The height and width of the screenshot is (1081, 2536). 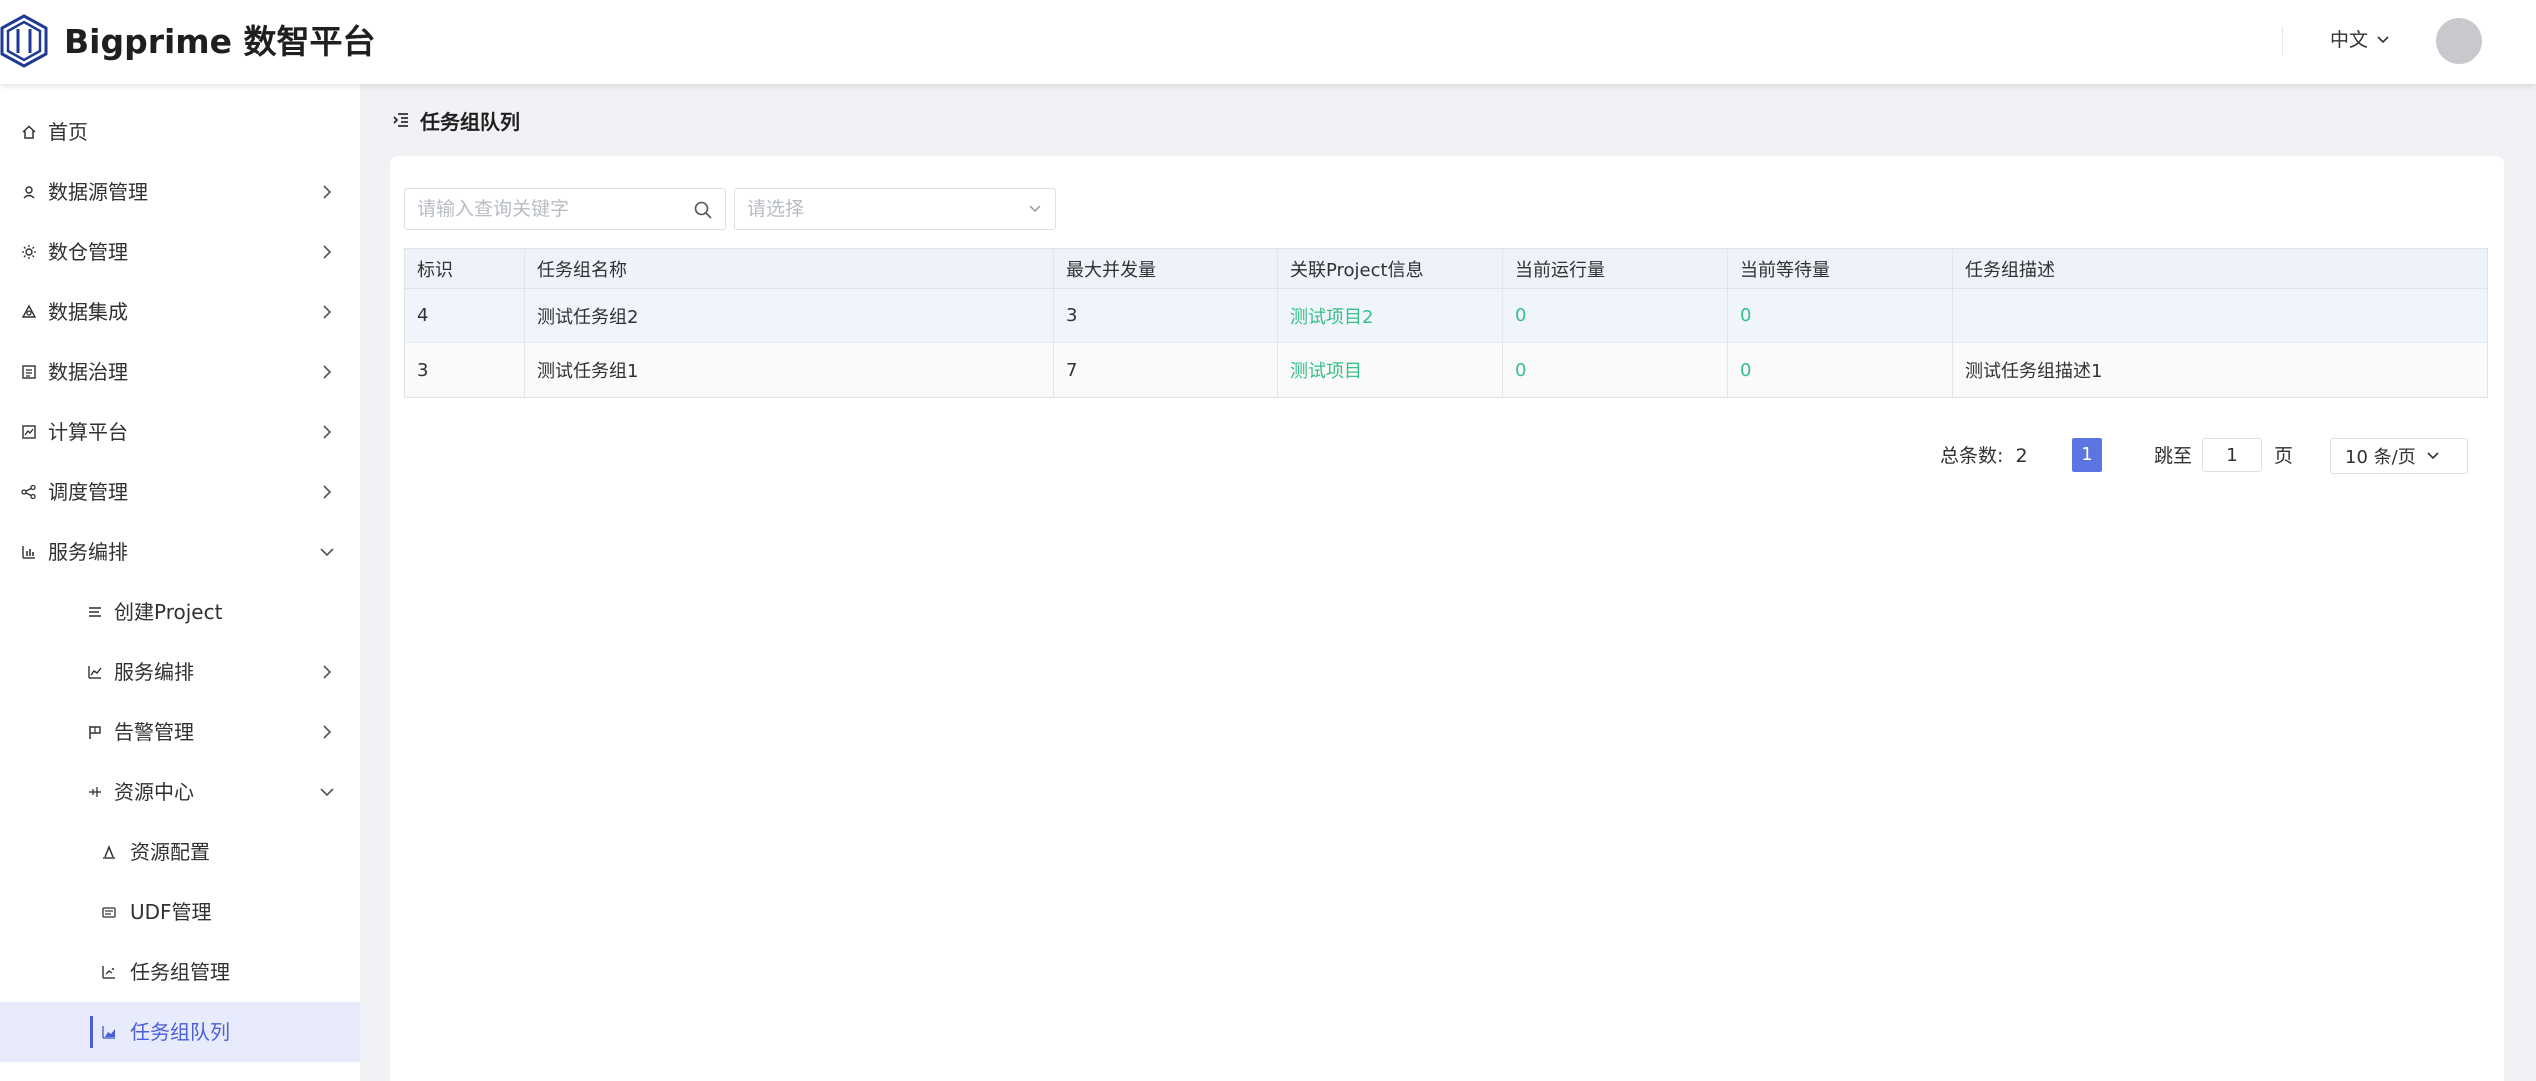 What do you see at coordinates (29, 192) in the screenshot?
I see `datasource-icon` at bounding box center [29, 192].